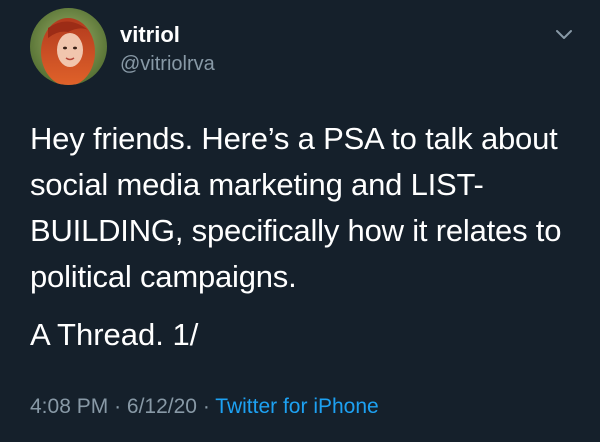 The image size is (600, 442). What do you see at coordinates (162, 406) in the screenshot?
I see `tweet-date: 6/12/20` at bounding box center [162, 406].